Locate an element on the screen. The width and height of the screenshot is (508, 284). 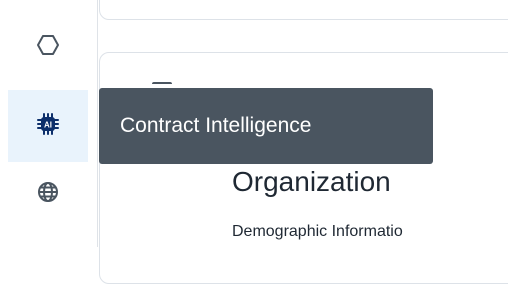
ai-chip-label: AI is located at coordinates (48, 124).